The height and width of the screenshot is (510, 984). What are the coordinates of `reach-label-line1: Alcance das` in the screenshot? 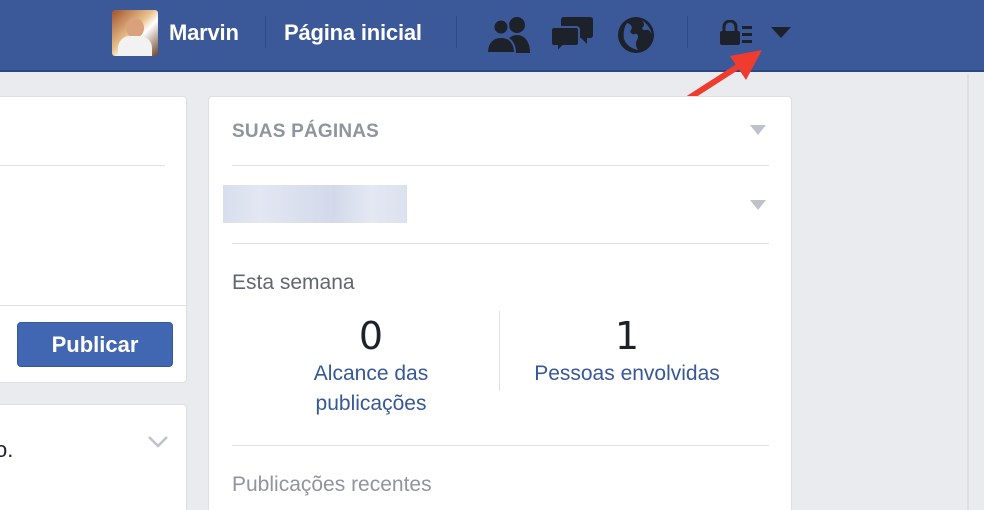 It's located at (371, 373).